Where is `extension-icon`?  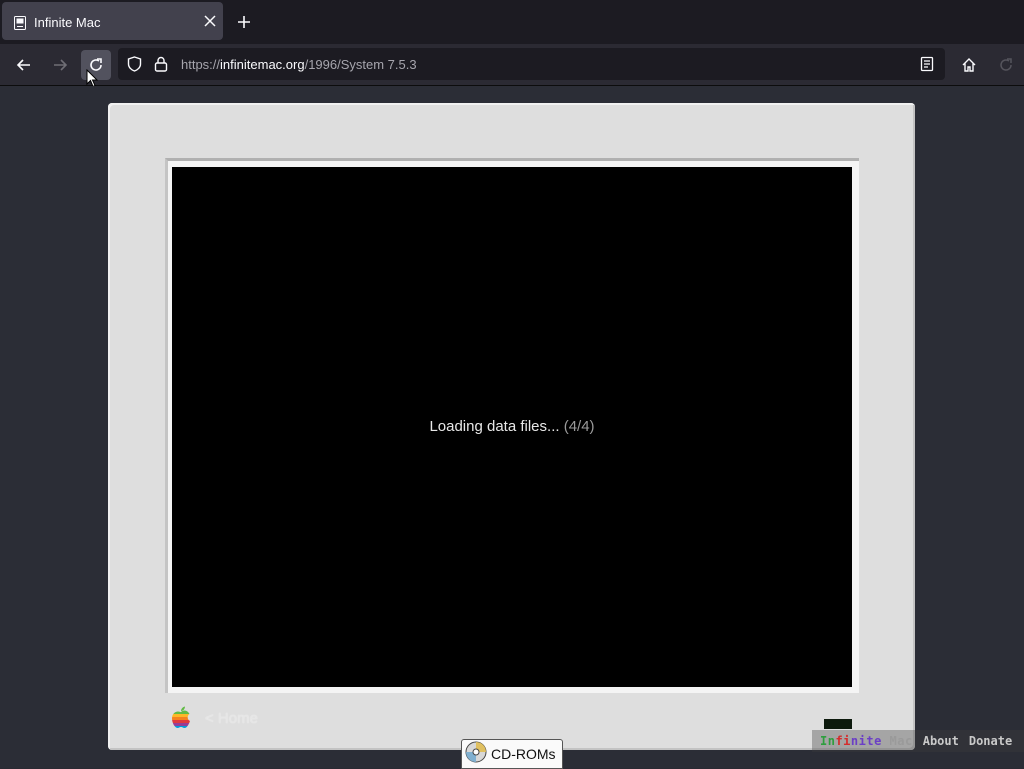 extension-icon is located at coordinates (1006, 64).